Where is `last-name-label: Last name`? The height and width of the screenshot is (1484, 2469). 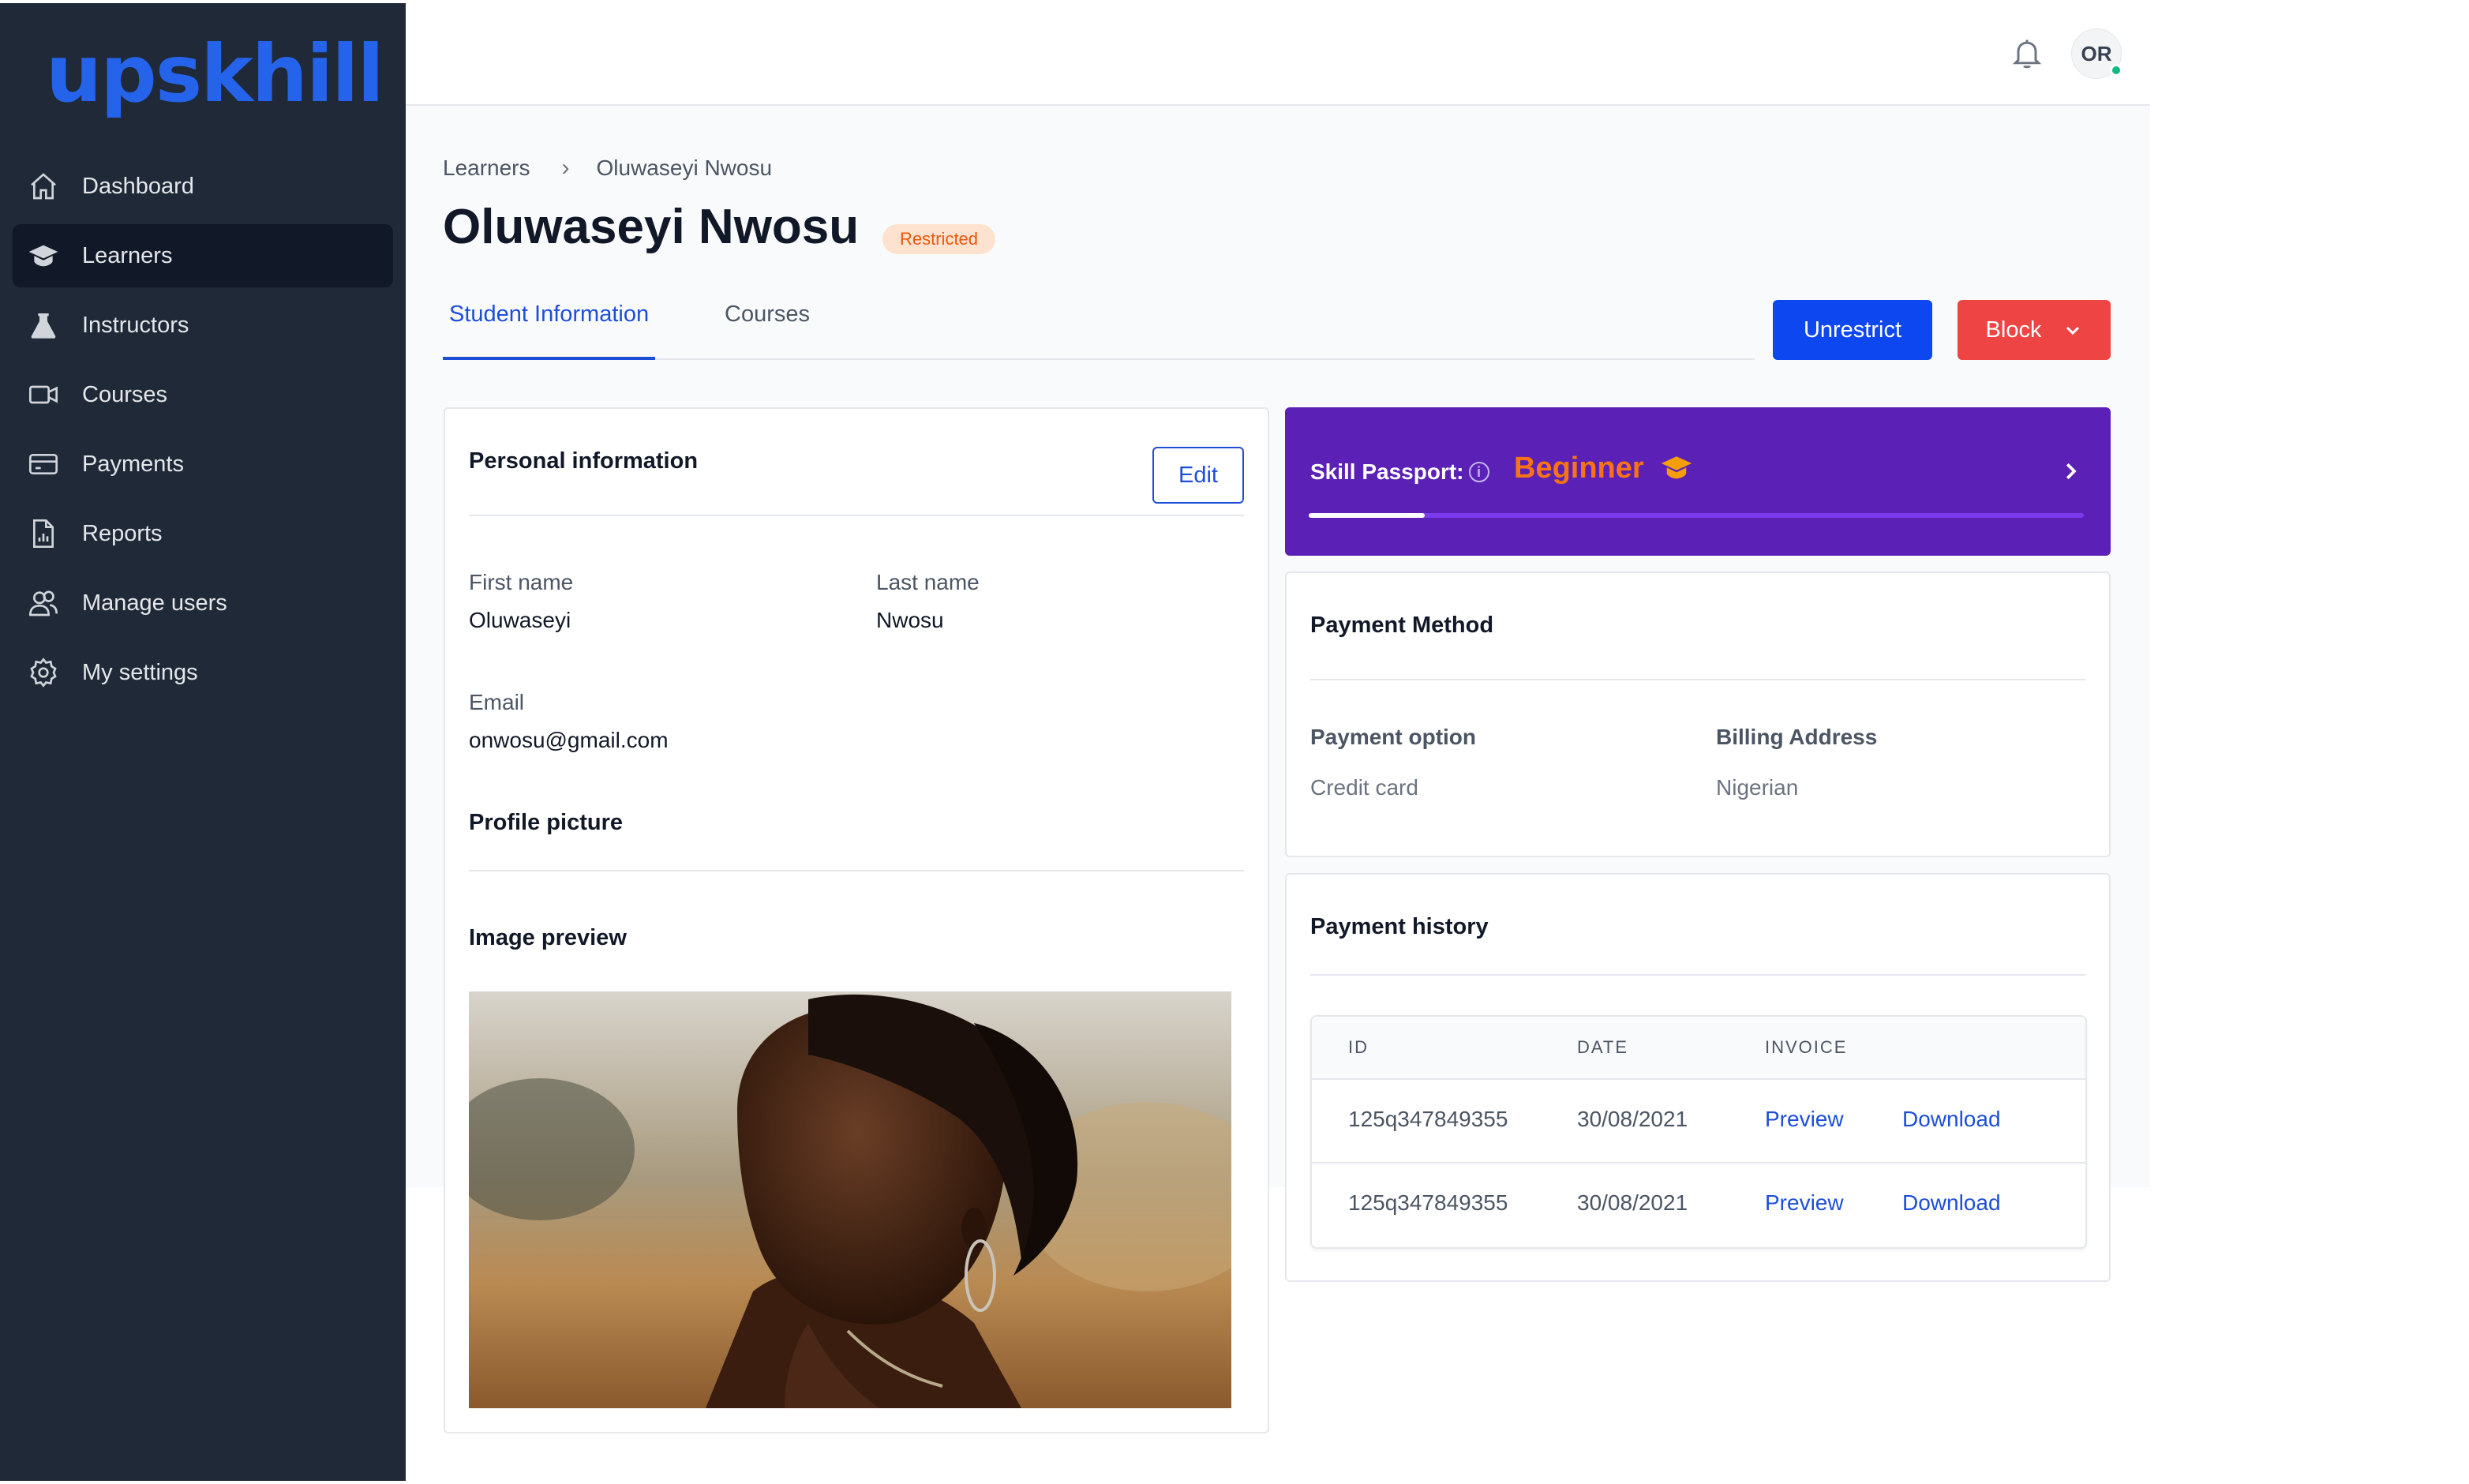
last-name-label: Last name is located at coordinates (928, 582).